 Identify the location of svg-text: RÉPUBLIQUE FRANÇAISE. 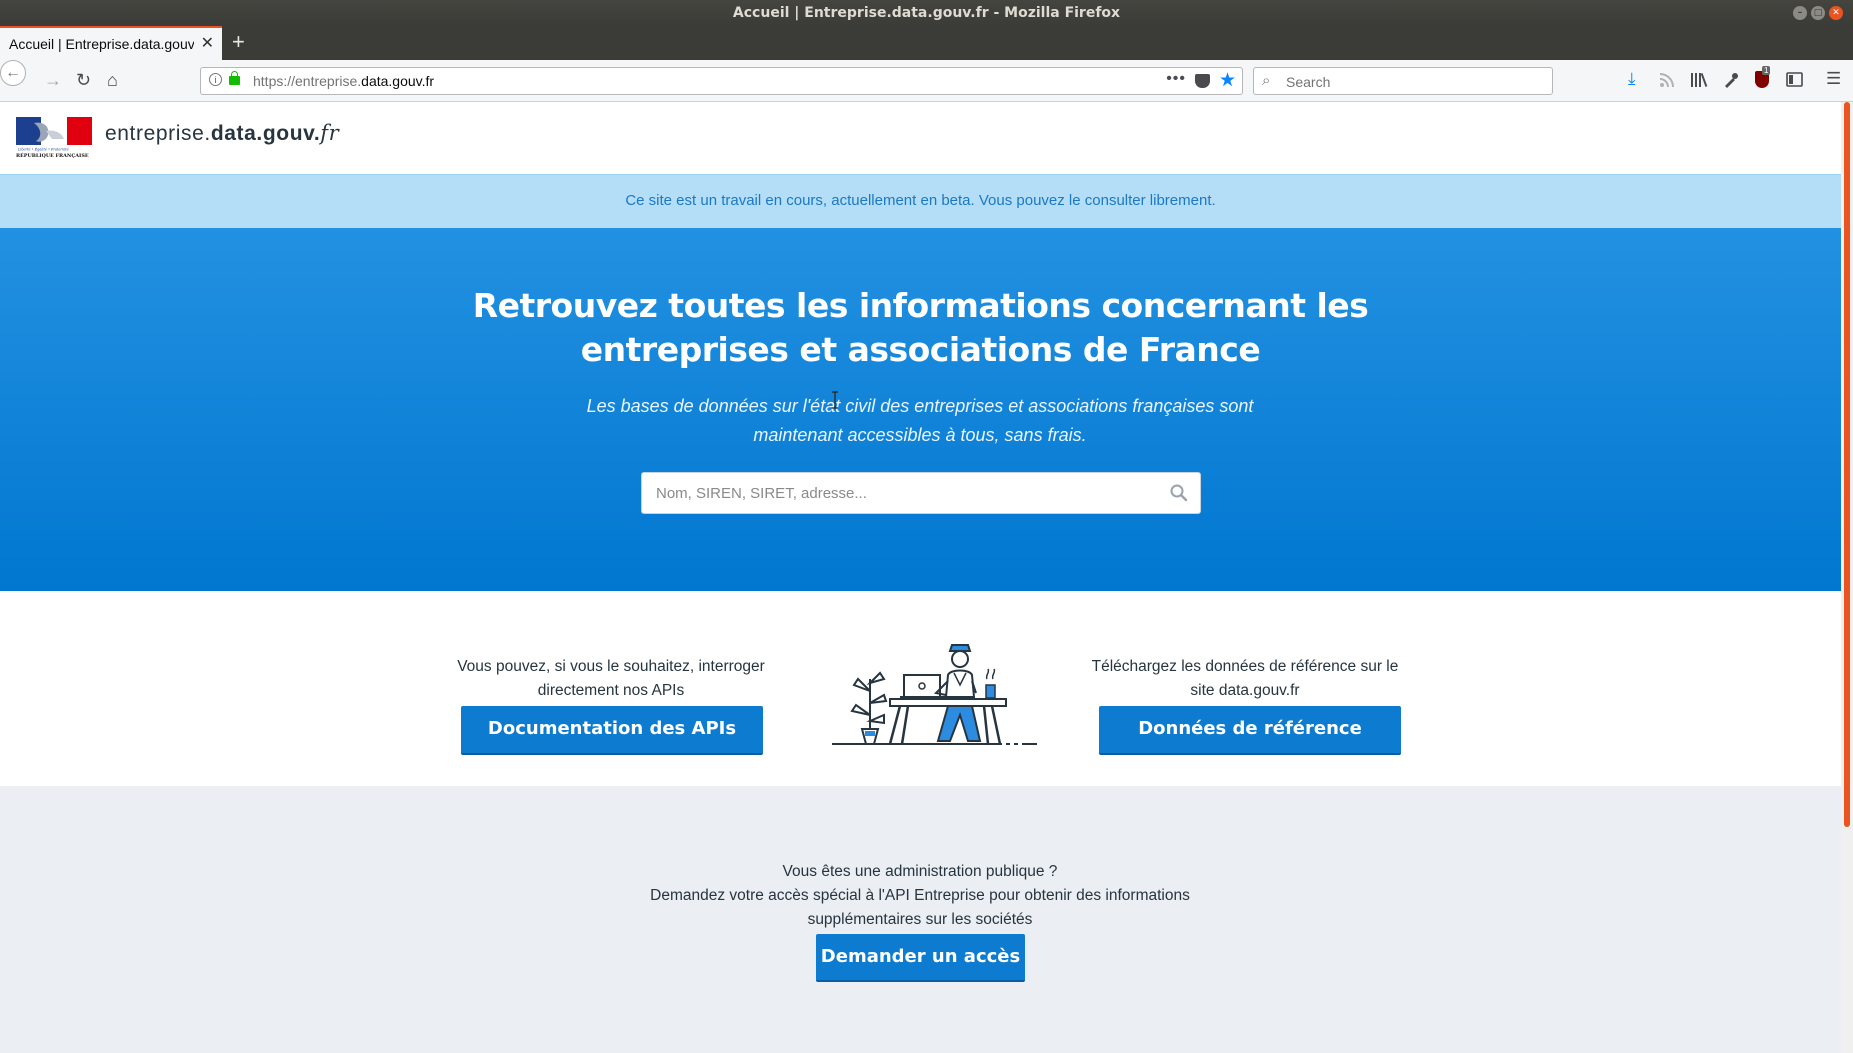
(52, 155).